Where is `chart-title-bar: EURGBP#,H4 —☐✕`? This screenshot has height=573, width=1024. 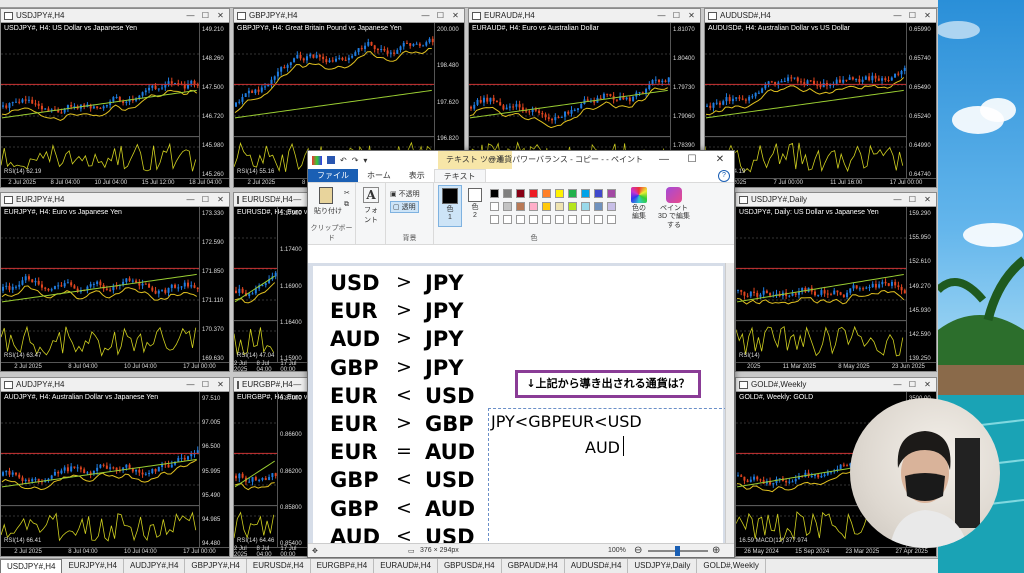 chart-title-bar: EURGBP#,H4 —☐✕ is located at coordinates (270, 385).